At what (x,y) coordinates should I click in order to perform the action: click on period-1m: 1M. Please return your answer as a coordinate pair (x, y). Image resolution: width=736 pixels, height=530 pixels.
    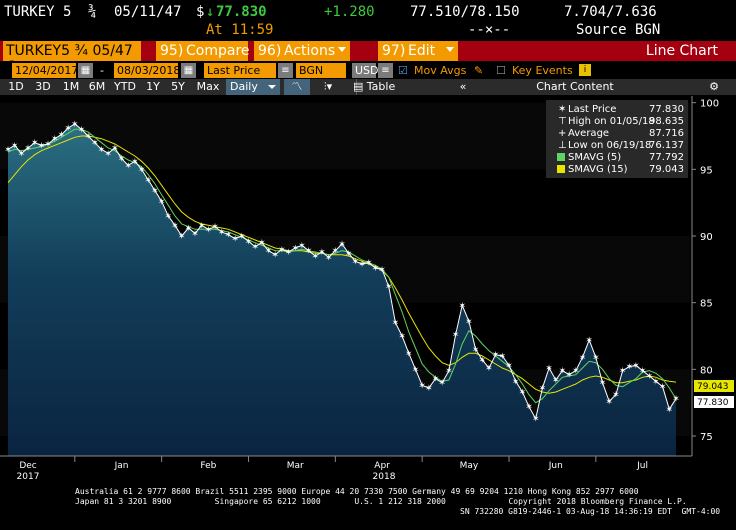
    Looking at the image, I should click on (71, 87).